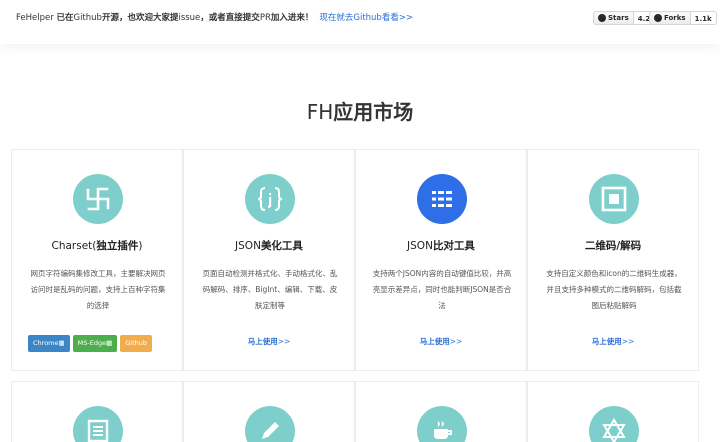 This screenshot has height=442, width=720. Describe the element at coordinates (269, 246) in the screenshot. I see `card-title: JSON美化工具` at that location.